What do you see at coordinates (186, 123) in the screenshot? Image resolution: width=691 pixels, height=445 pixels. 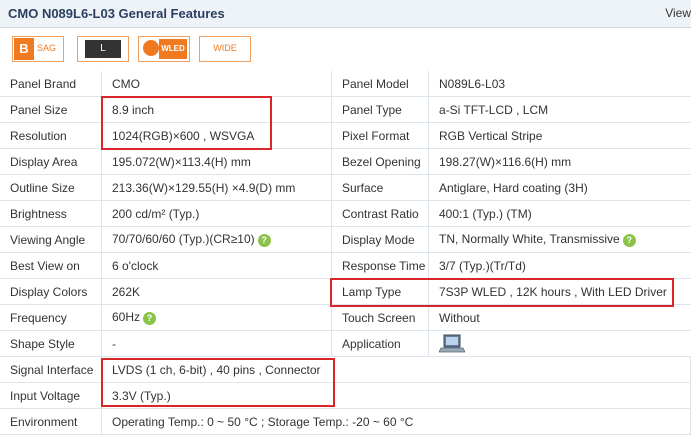 I see `highlight-box-size-resolution` at bounding box center [186, 123].